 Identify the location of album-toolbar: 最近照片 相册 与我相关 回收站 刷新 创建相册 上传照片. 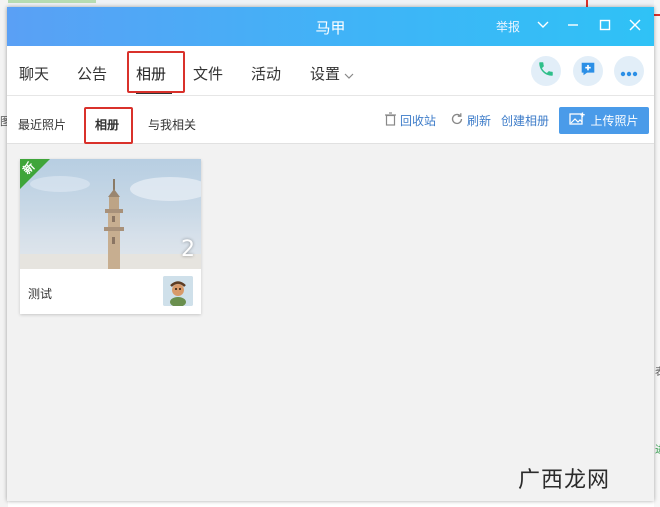
(330, 120).